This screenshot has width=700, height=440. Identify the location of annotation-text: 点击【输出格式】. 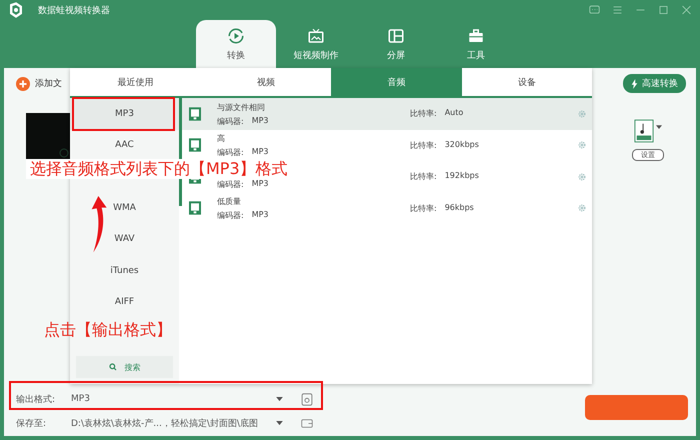
(108, 330).